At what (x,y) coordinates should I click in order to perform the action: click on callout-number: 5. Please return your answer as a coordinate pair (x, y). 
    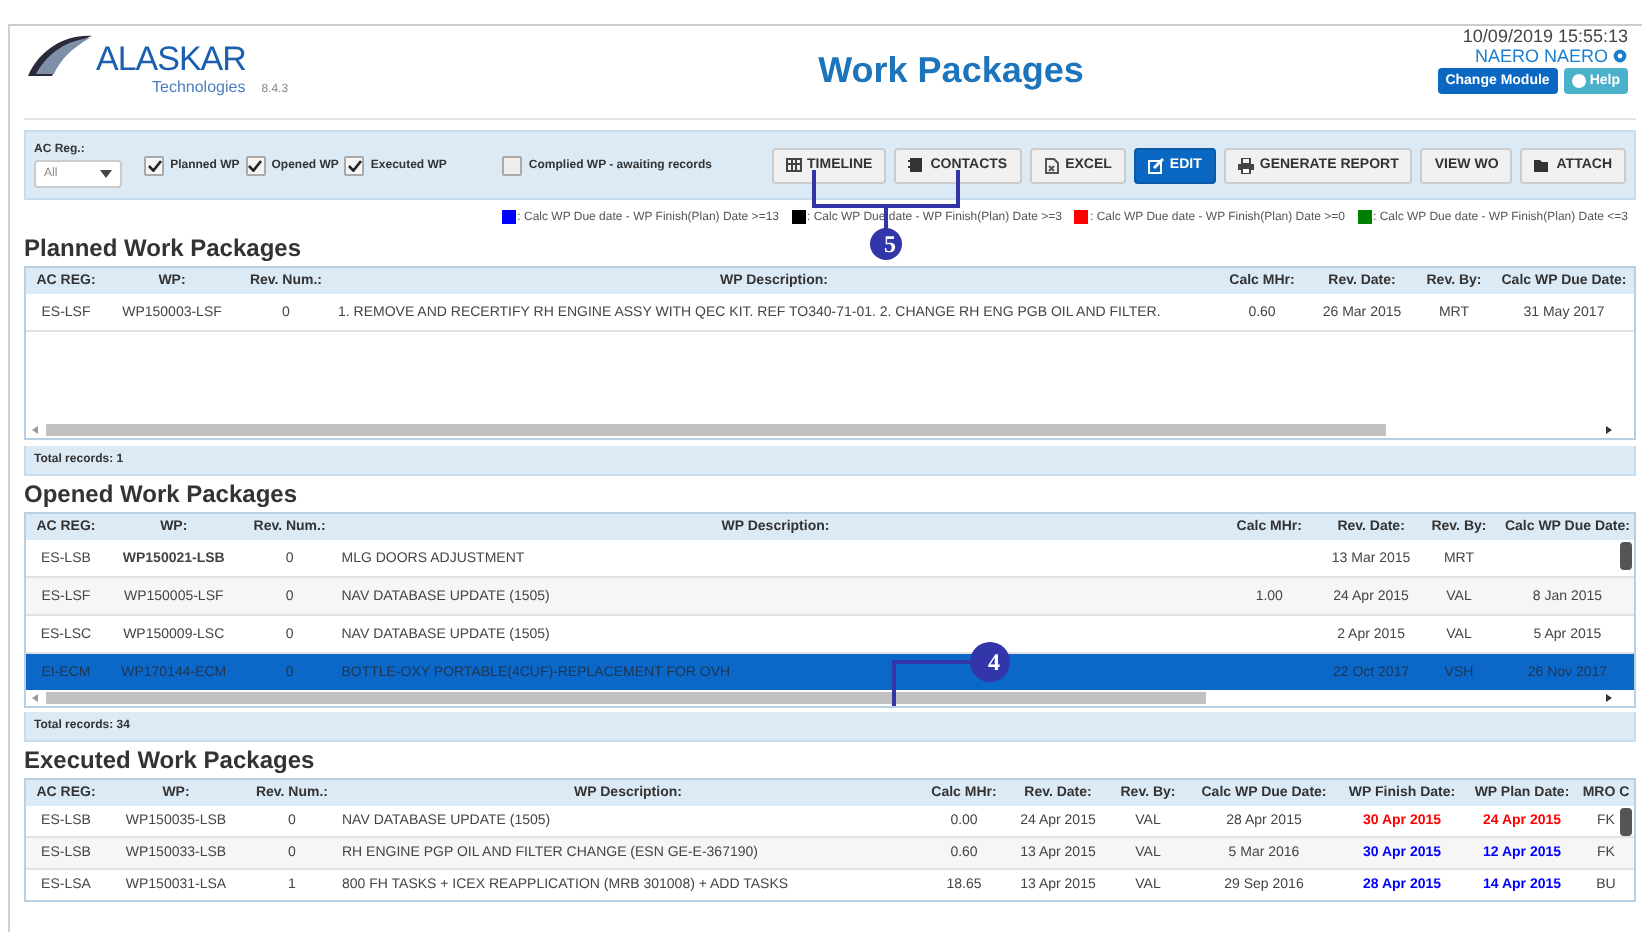
    Looking at the image, I should click on (890, 244).